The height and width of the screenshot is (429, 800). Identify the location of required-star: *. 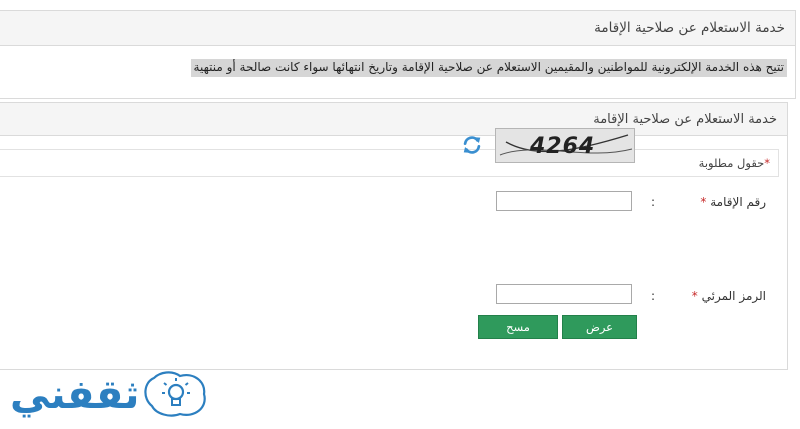
(767, 163).